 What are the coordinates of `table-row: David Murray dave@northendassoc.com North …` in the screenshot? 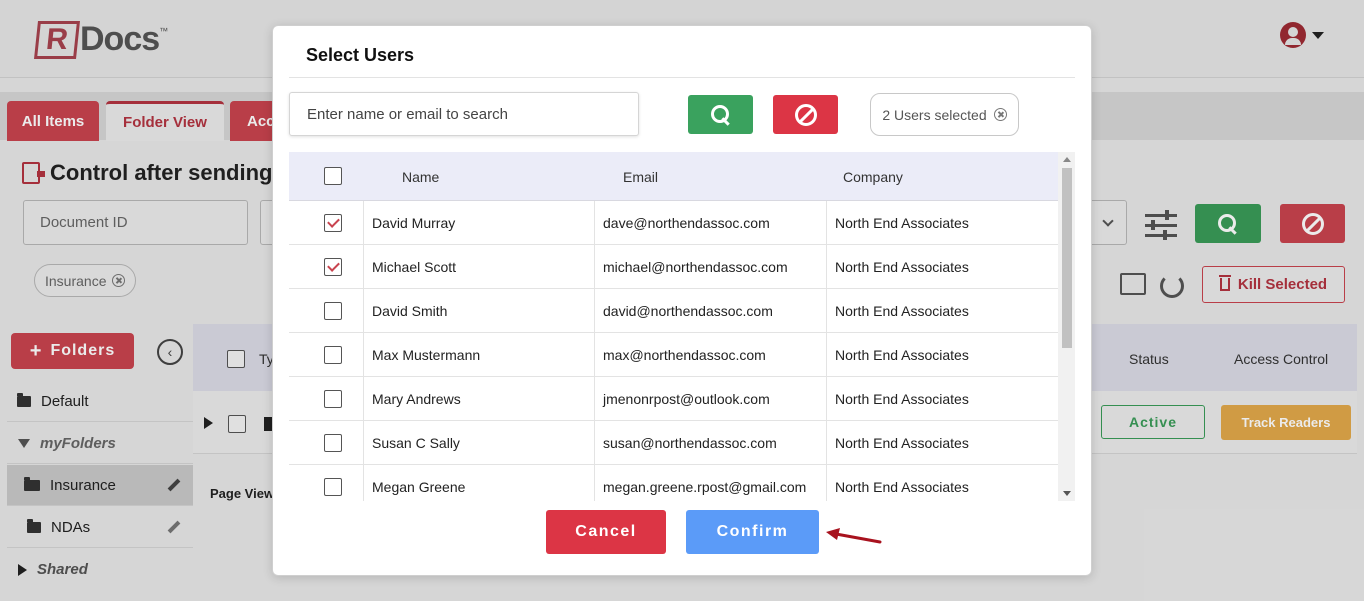 It's located at (673, 223).